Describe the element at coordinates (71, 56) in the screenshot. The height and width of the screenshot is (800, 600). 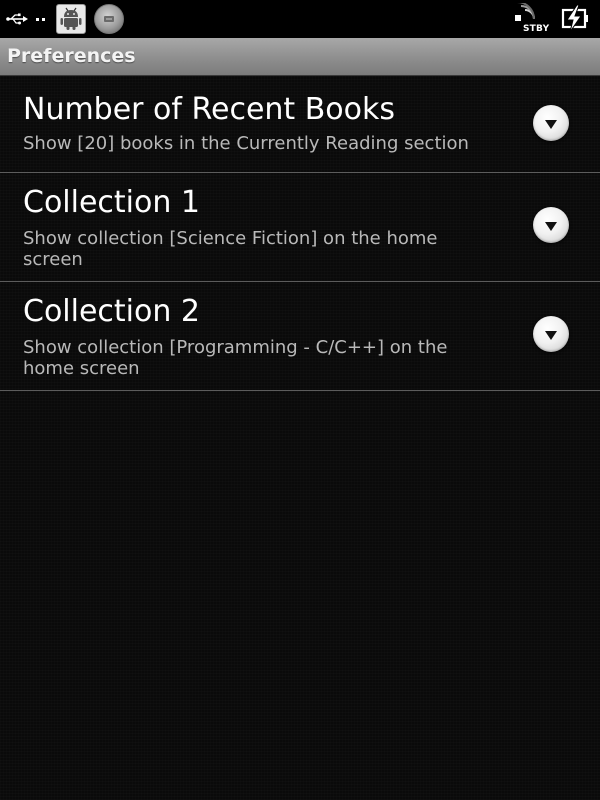
I see `page-title: Preferences` at that location.